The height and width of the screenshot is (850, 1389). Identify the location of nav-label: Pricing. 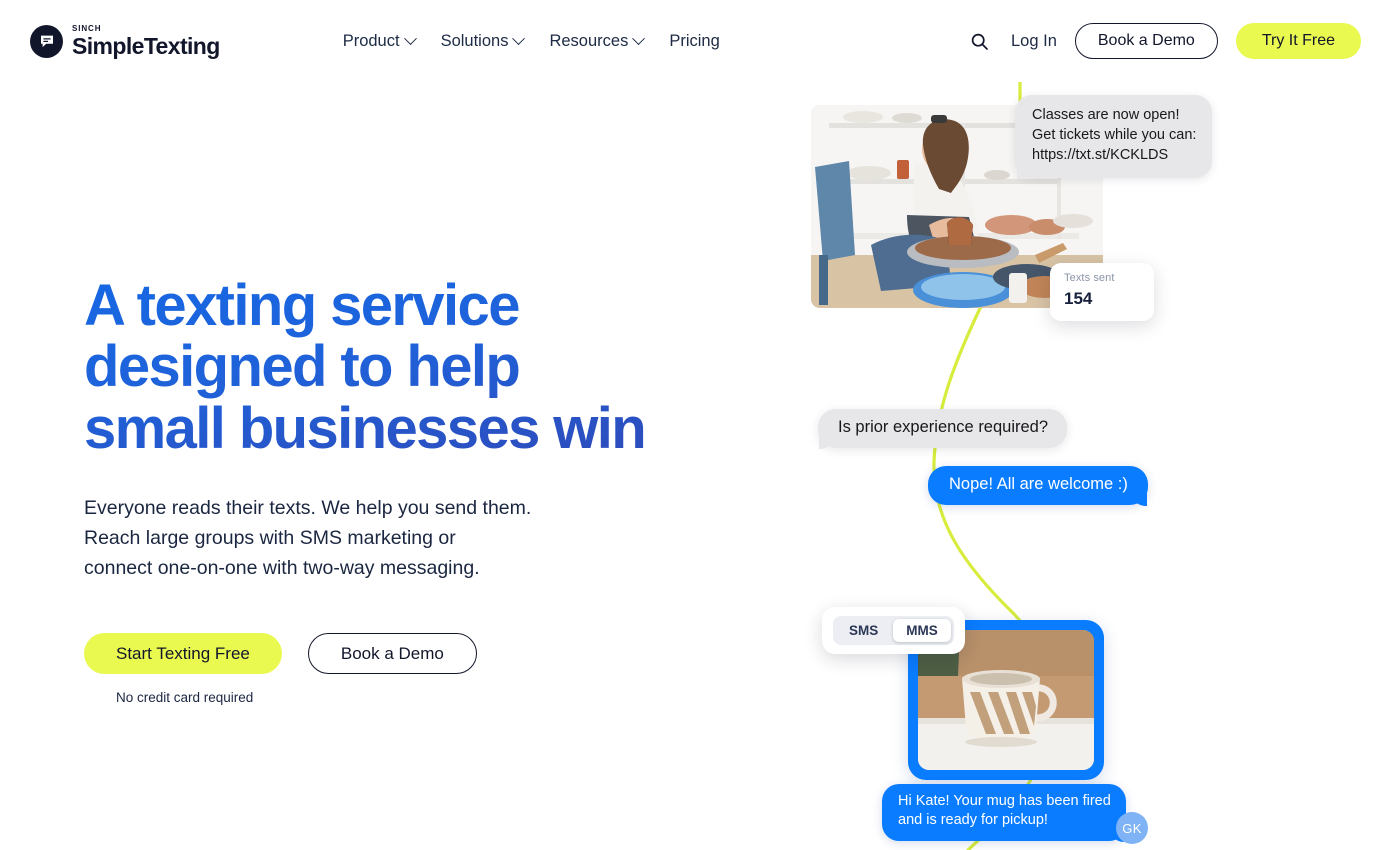
(694, 40).